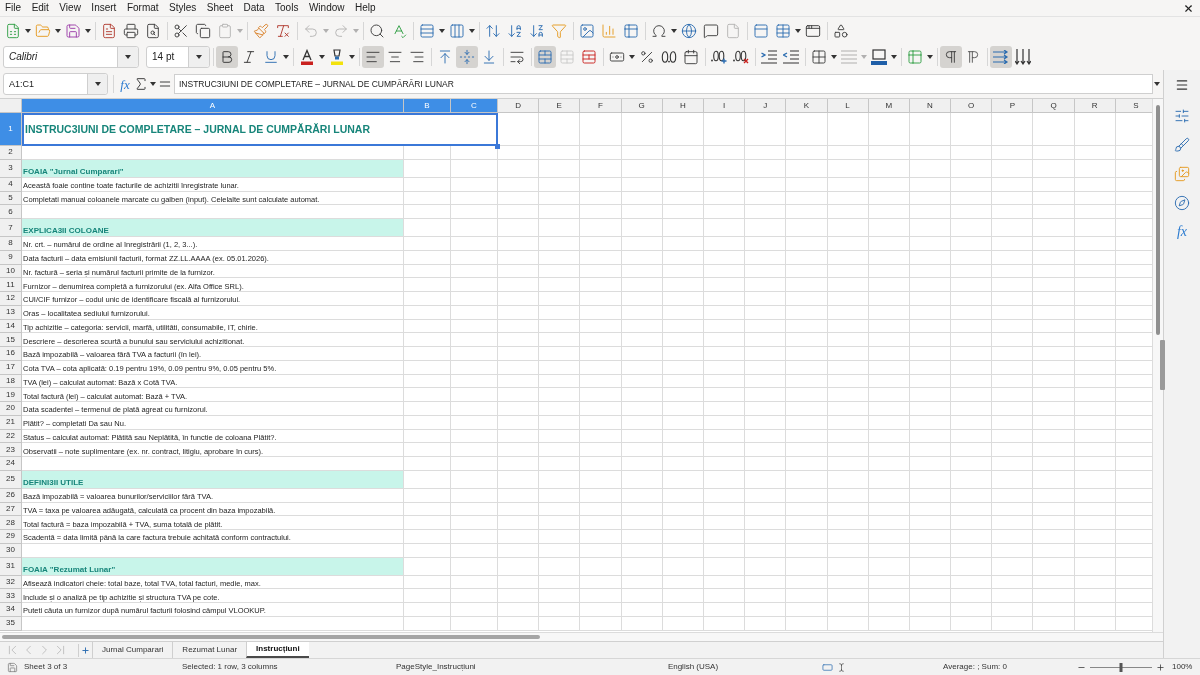  Describe the element at coordinates (326, 8) in the screenshot. I see `menu-item: Window` at that location.